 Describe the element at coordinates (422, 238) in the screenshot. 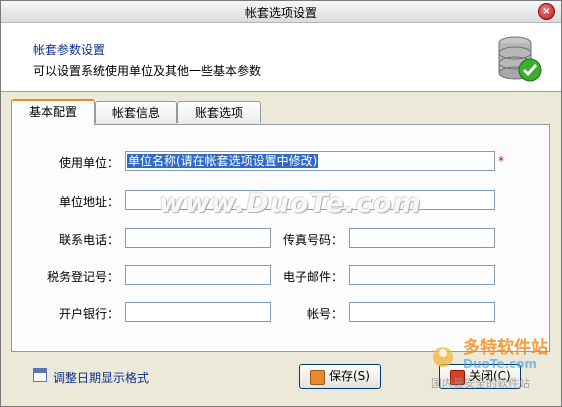

I see `fax-field` at that location.